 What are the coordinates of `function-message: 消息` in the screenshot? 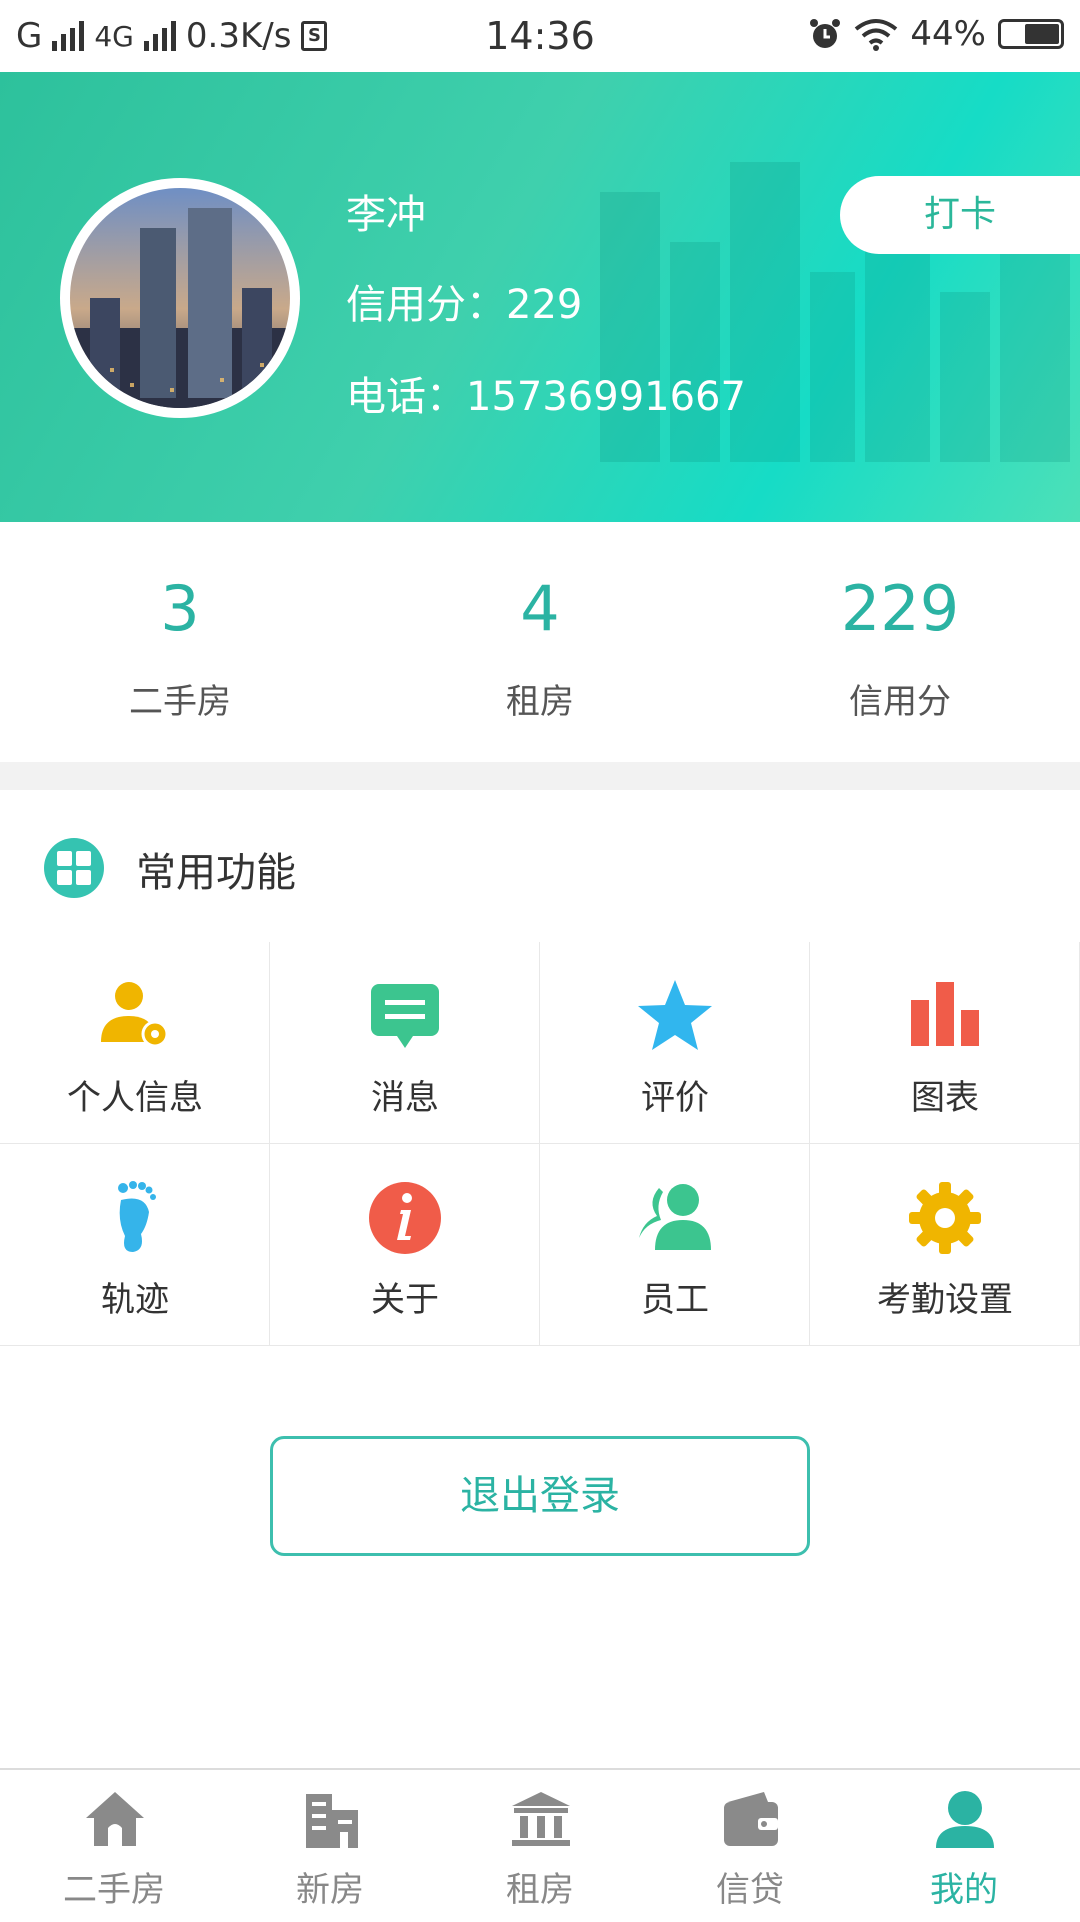 It's located at (405, 1043).